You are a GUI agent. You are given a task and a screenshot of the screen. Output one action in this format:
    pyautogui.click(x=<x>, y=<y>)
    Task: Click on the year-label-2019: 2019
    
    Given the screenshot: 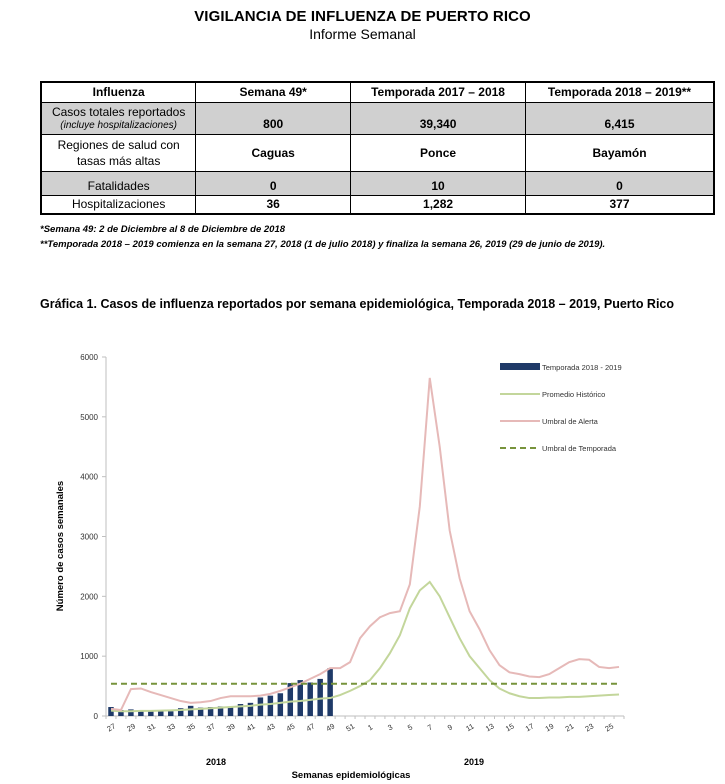 What is the action you would take?
    pyautogui.click(x=474, y=762)
    